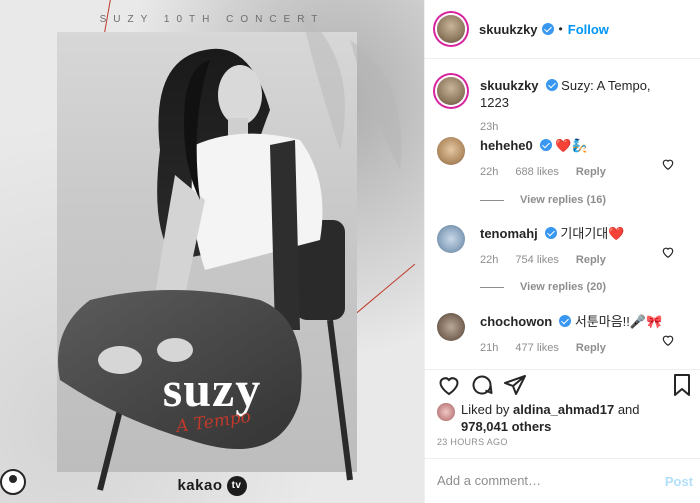  Describe the element at coordinates (543, 287) in the screenshot. I see `view-replies-button: View replies (20)` at that location.